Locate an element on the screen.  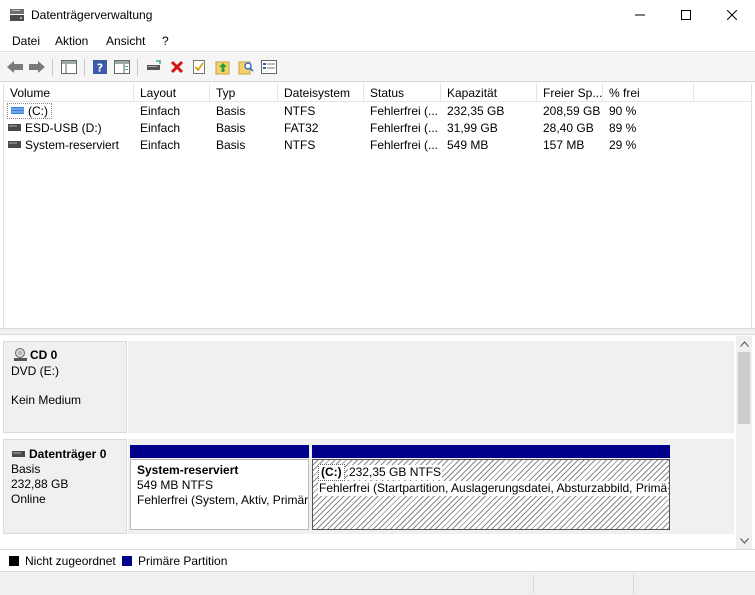
window-title: Datenträgerverwaltung is located at coordinates (92, 15).